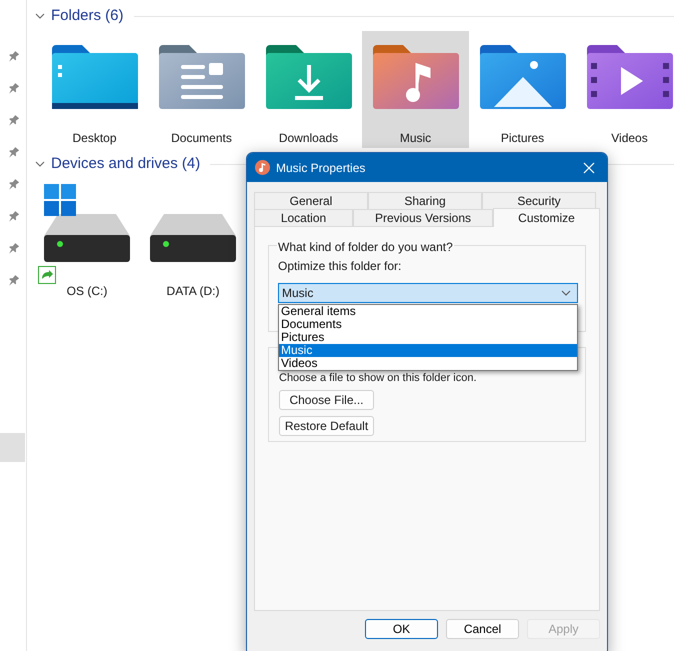 The width and height of the screenshot is (674, 651). Describe the element at coordinates (193, 291) in the screenshot. I see `drive-label: DATA (D:)` at that location.